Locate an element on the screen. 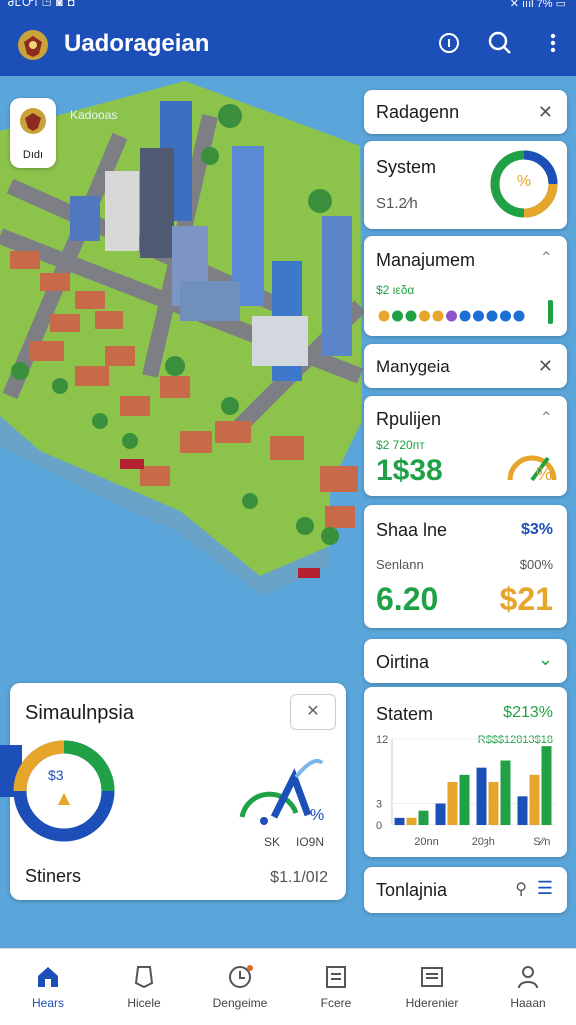 This screenshot has height=1025, width=576. y-tick-label: 12 is located at coordinates (382, 740).